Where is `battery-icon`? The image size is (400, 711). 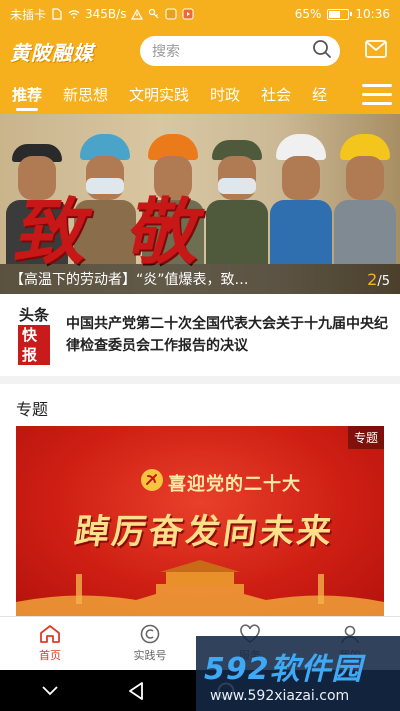
battery-icon is located at coordinates (340, 14).